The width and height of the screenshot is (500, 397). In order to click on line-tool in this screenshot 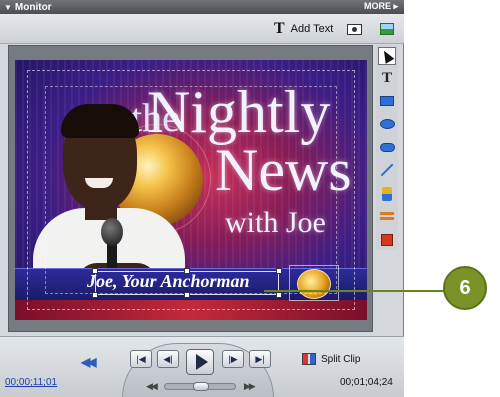, I will do `click(387, 170)`.